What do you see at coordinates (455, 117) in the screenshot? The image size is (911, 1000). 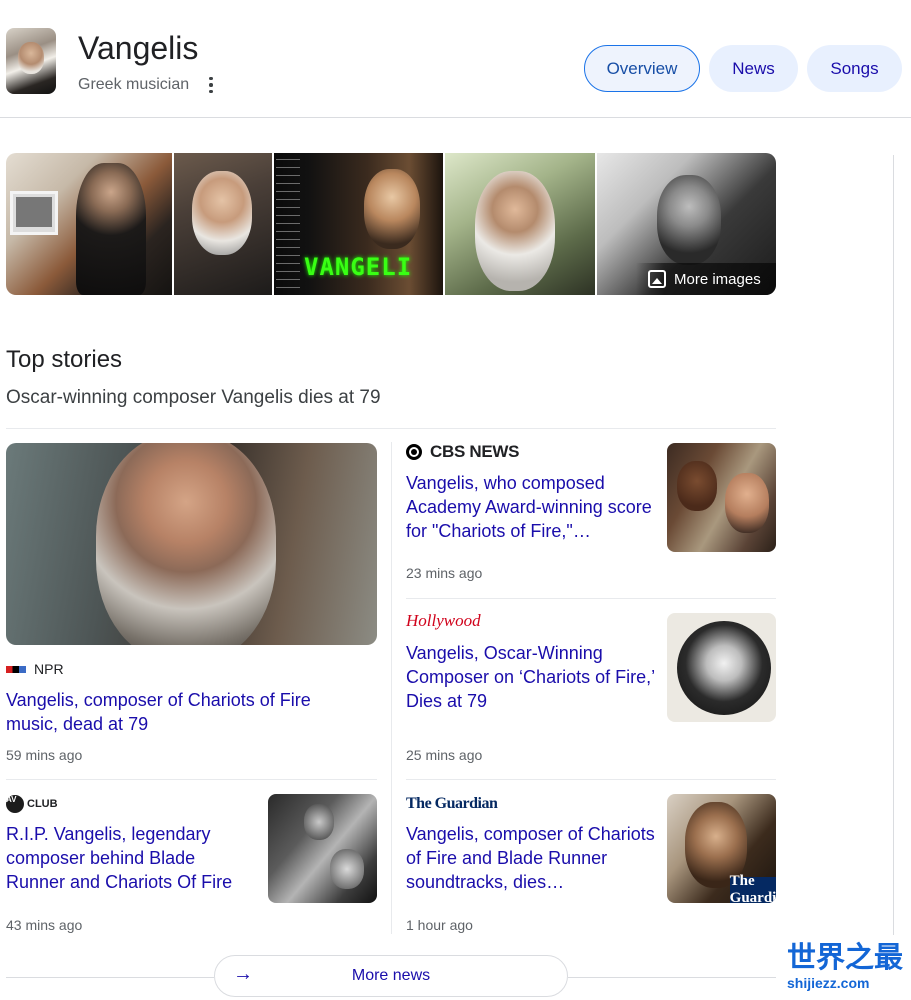 I see `header-divider` at bounding box center [455, 117].